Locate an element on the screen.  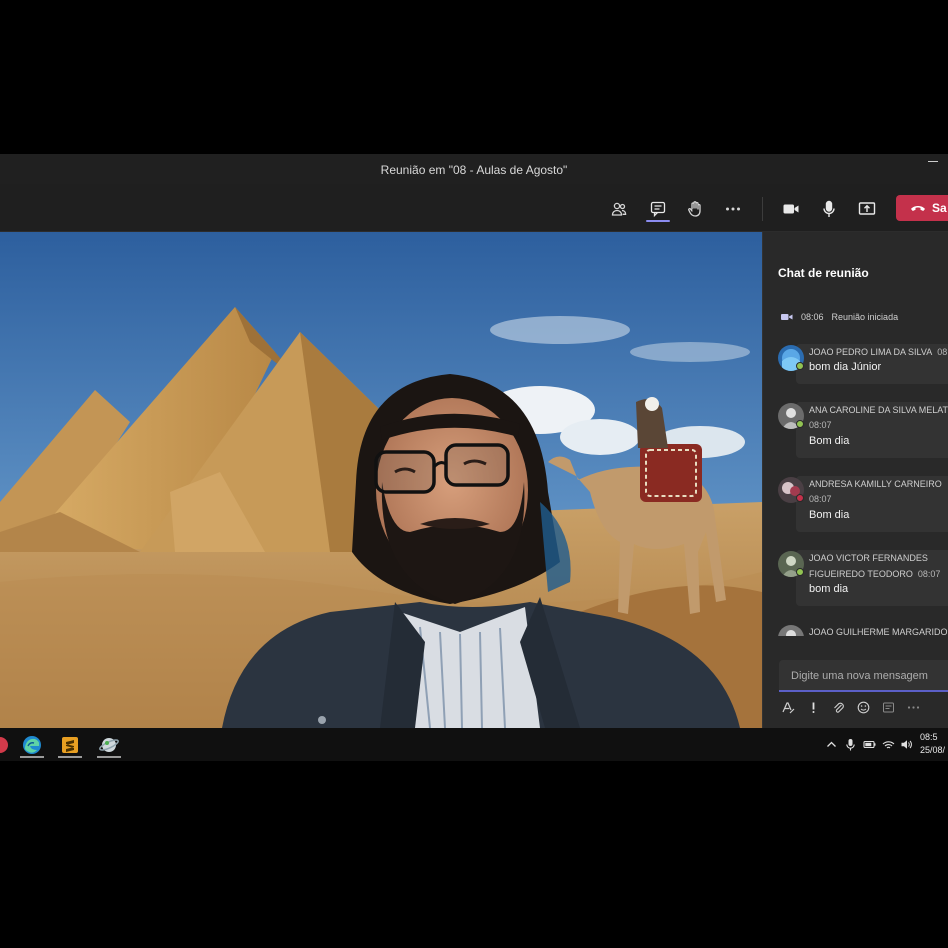
format-icon is located at coordinates (788, 707).